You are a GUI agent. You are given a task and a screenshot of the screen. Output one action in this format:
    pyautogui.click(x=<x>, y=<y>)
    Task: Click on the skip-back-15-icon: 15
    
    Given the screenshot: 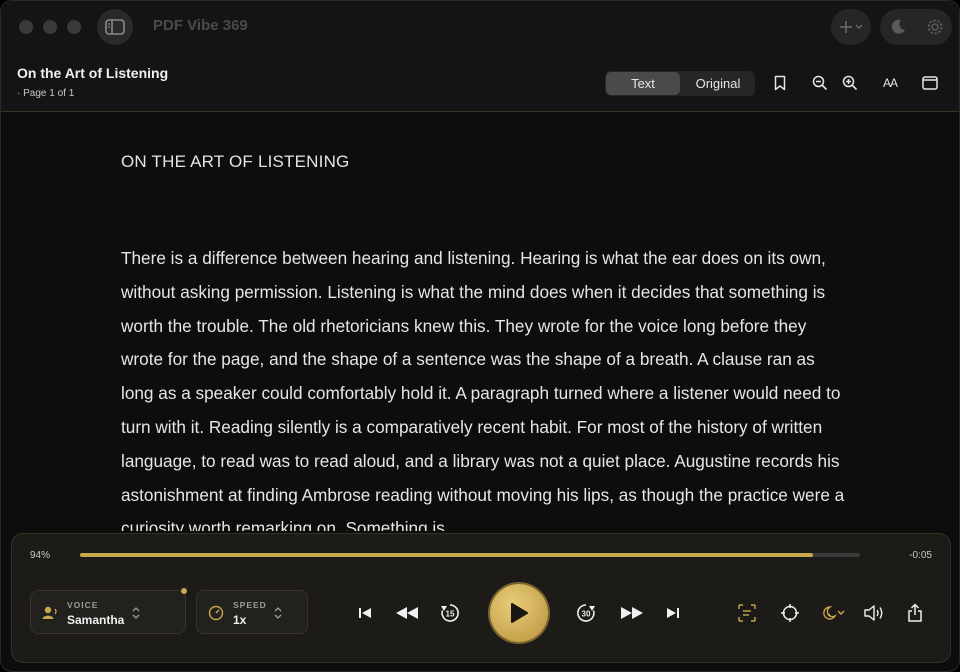 What is the action you would take?
    pyautogui.click(x=450, y=613)
    